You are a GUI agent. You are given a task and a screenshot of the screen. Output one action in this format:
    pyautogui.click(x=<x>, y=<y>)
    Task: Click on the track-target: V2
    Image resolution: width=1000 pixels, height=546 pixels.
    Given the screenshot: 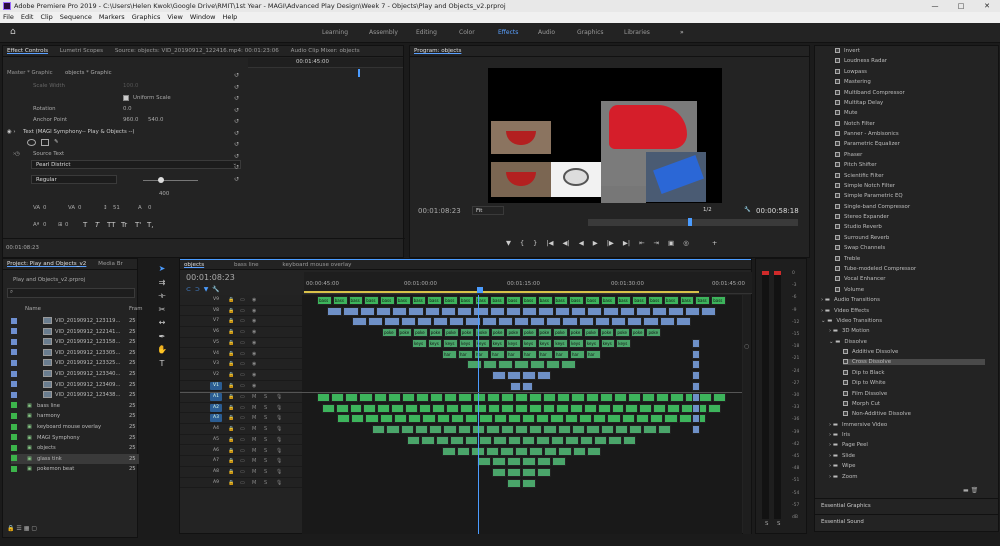 What is the action you would take?
    pyautogui.click(x=216, y=375)
    